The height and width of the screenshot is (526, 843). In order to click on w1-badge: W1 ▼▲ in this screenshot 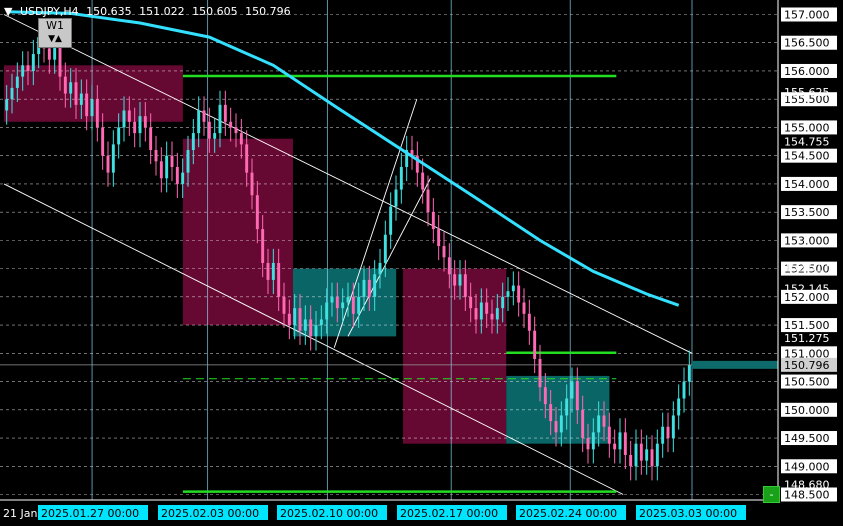, I will do `click(55, 33)`.